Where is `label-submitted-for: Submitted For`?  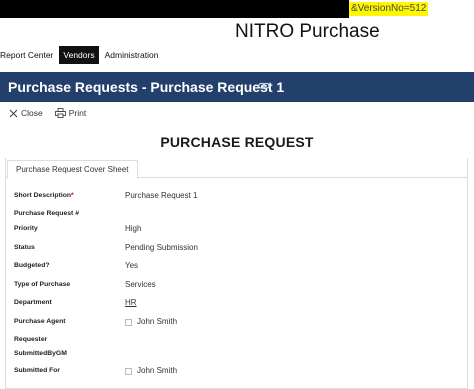
label-submitted-for: Submitted For is located at coordinates (37, 370).